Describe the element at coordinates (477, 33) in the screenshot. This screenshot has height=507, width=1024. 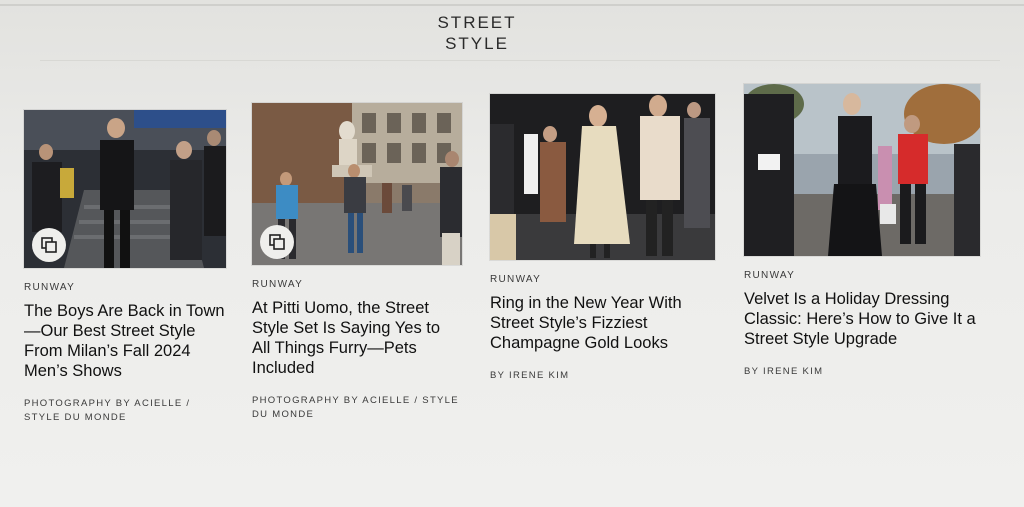
I see `section-title: STREET STYLE` at that location.